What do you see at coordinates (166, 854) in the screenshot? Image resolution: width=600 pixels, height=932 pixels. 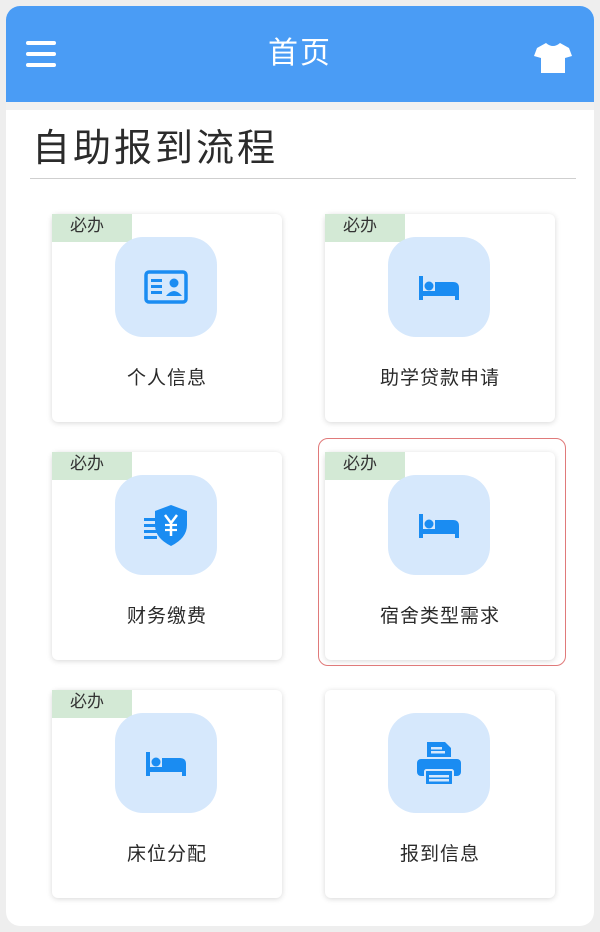 I see `card-label: 床位分配` at bounding box center [166, 854].